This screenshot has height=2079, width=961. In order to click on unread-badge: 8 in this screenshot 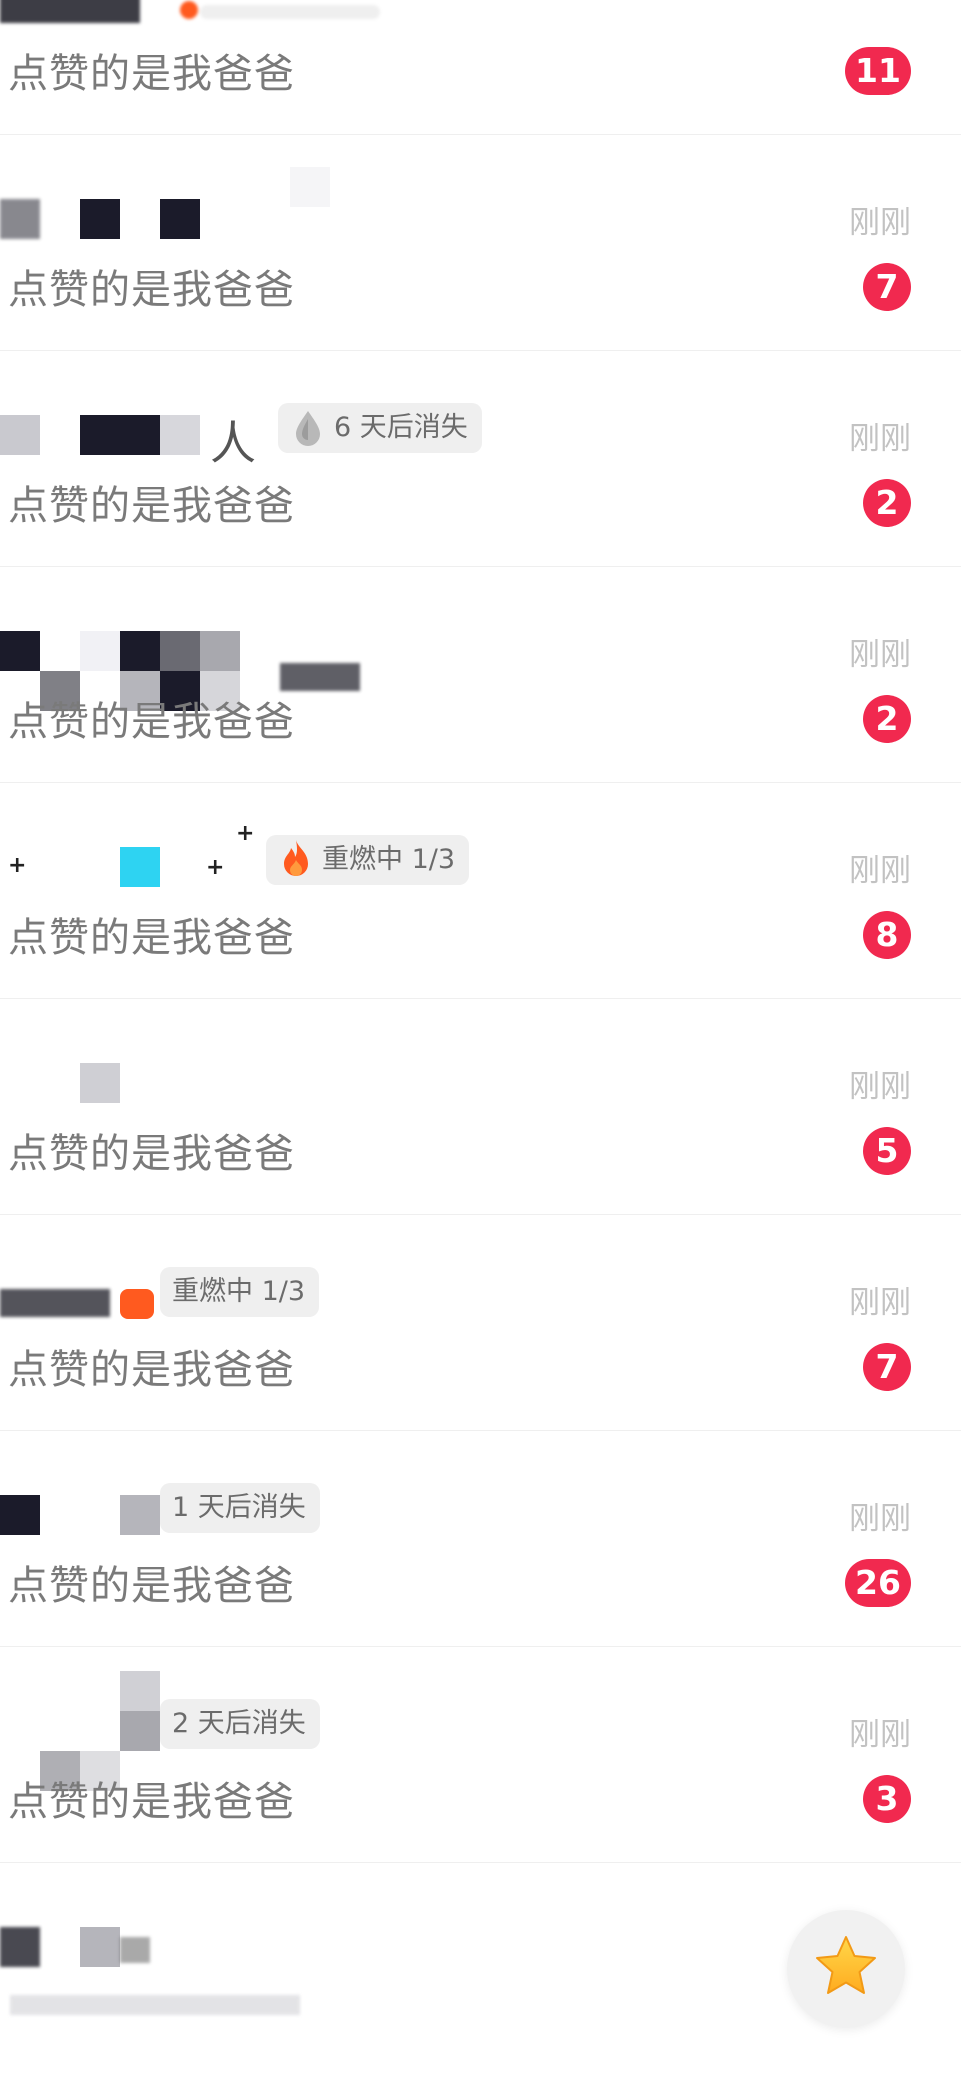, I will do `click(887, 935)`.